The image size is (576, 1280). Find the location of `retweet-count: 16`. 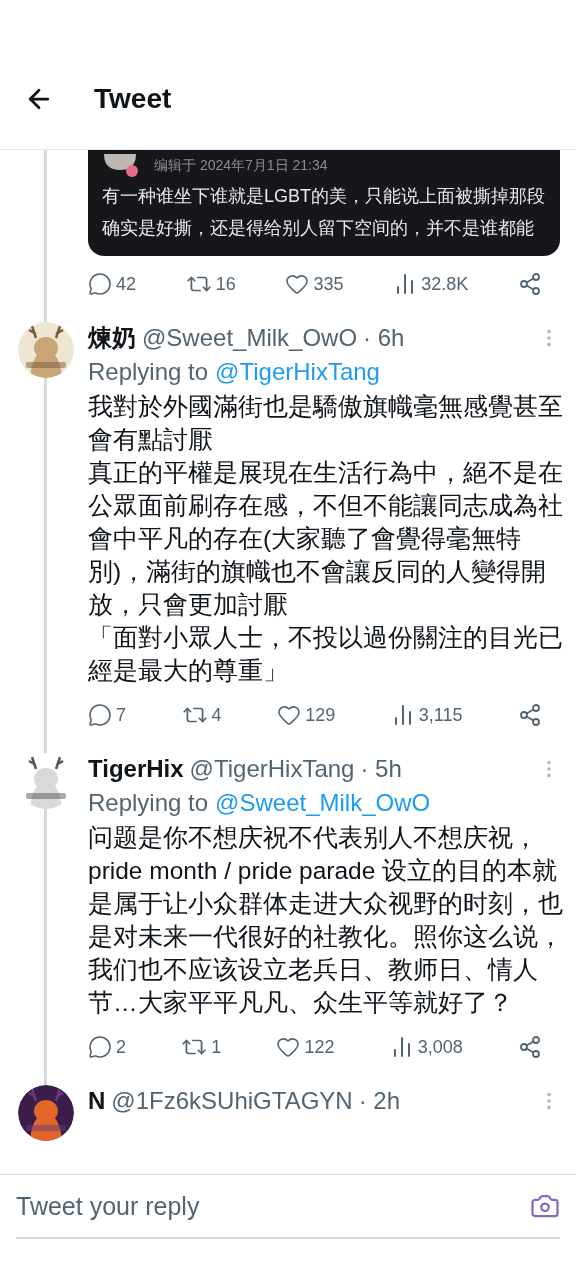

retweet-count: 16 is located at coordinates (225, 284).